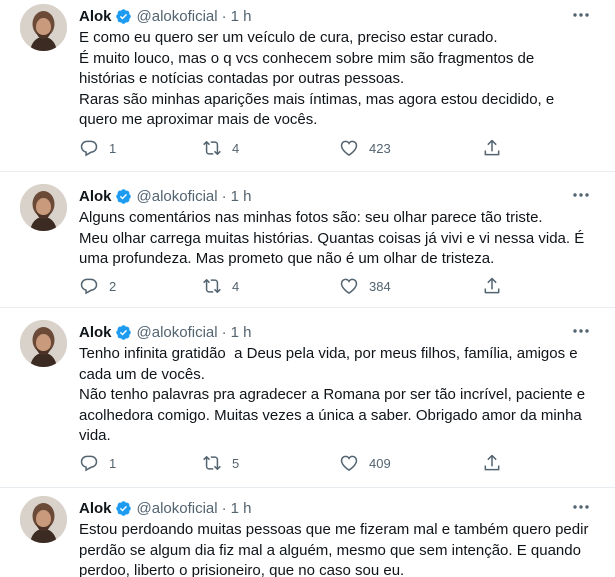 This screenshot has width=615, height=577. I want to click on like-count: 423, so click(380, 148).